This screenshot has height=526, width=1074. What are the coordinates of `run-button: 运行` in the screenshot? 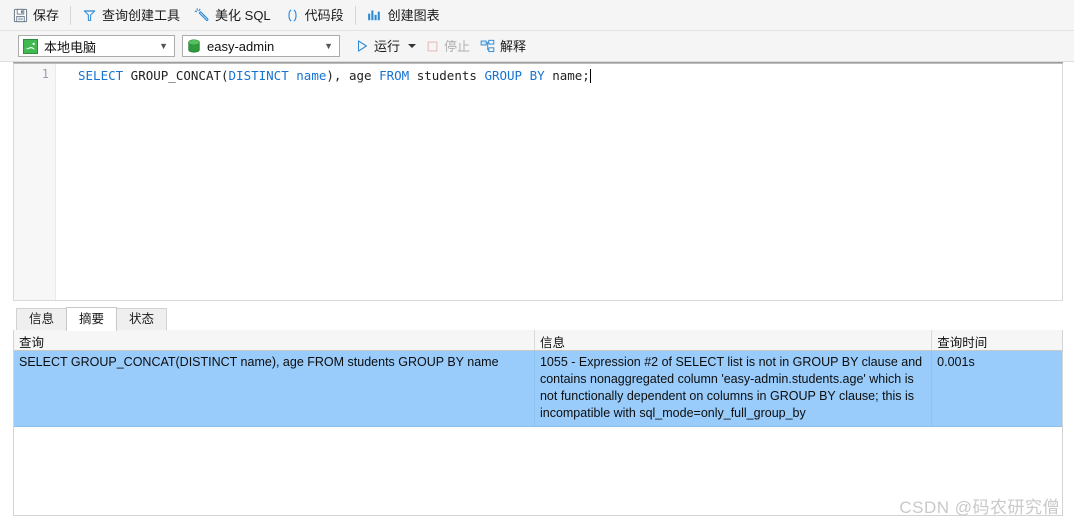 It's located at (385, 46).